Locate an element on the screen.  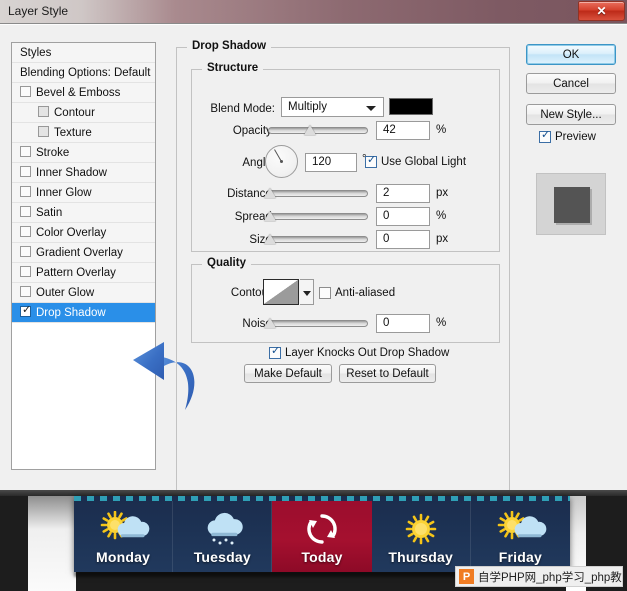
window-title: Layer Style is located at coordinates (38, 11).